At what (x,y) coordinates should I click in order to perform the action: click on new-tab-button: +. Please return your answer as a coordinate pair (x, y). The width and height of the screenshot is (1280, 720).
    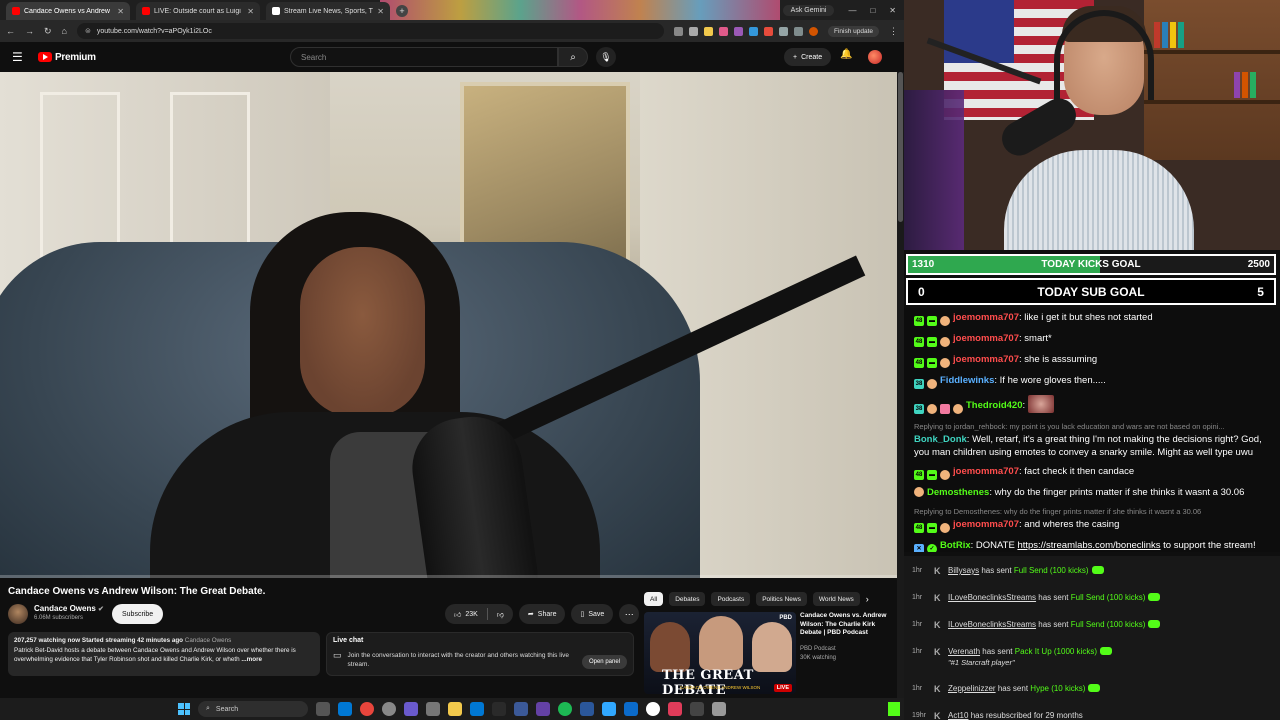
    Looking at the image, I should click on (402, 11).